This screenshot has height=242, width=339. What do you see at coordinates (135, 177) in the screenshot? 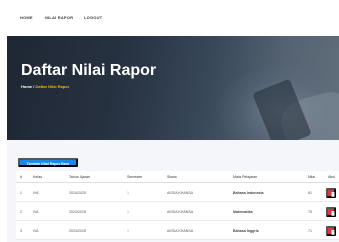
I see `header-semester: Semester` at bounding box center [135, 177].